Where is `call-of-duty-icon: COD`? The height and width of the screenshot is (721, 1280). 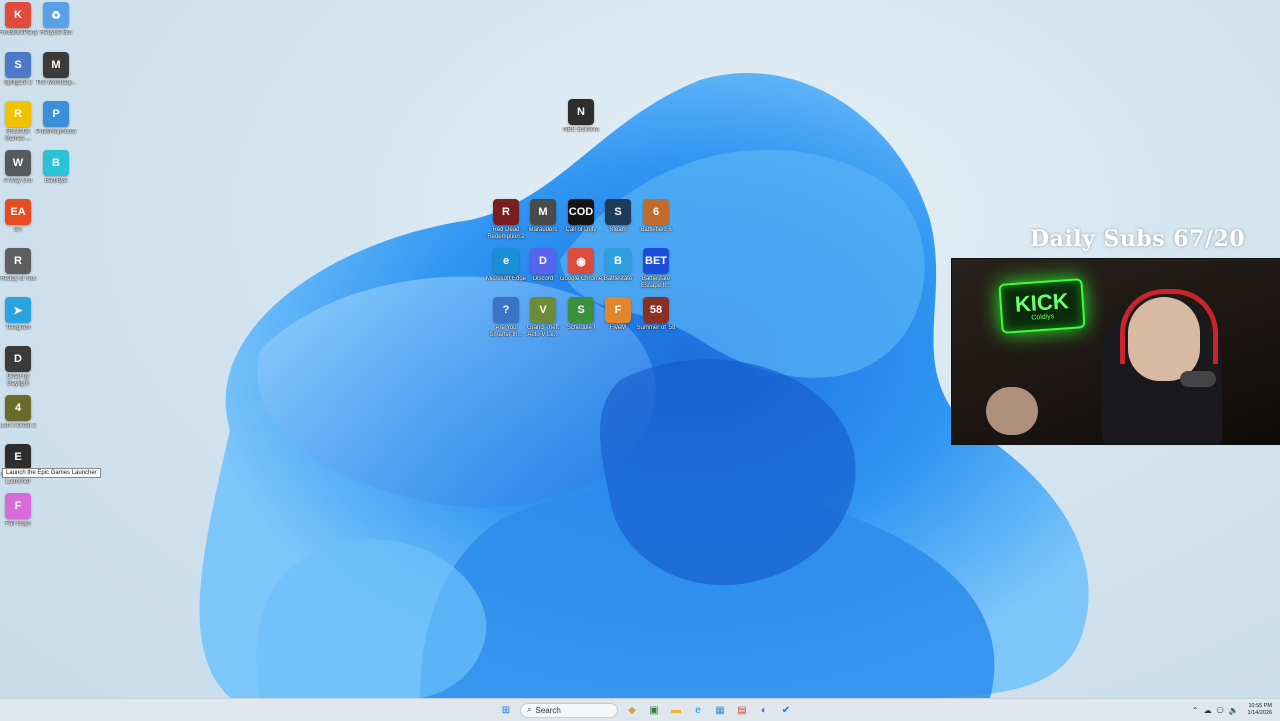 call-of-duty-icon: COD is located at coordinates (581, 212).